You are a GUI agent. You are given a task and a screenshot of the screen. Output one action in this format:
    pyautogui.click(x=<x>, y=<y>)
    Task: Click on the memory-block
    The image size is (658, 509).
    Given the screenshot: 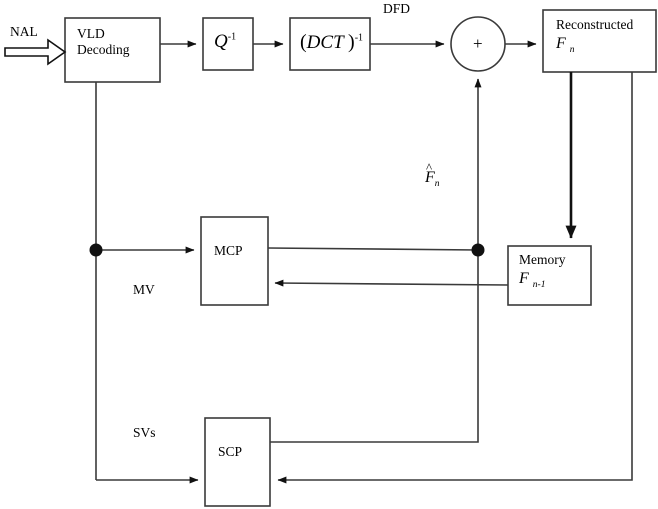 What is the action you would take?
    pyautogui.click(x=549, y=275)
    